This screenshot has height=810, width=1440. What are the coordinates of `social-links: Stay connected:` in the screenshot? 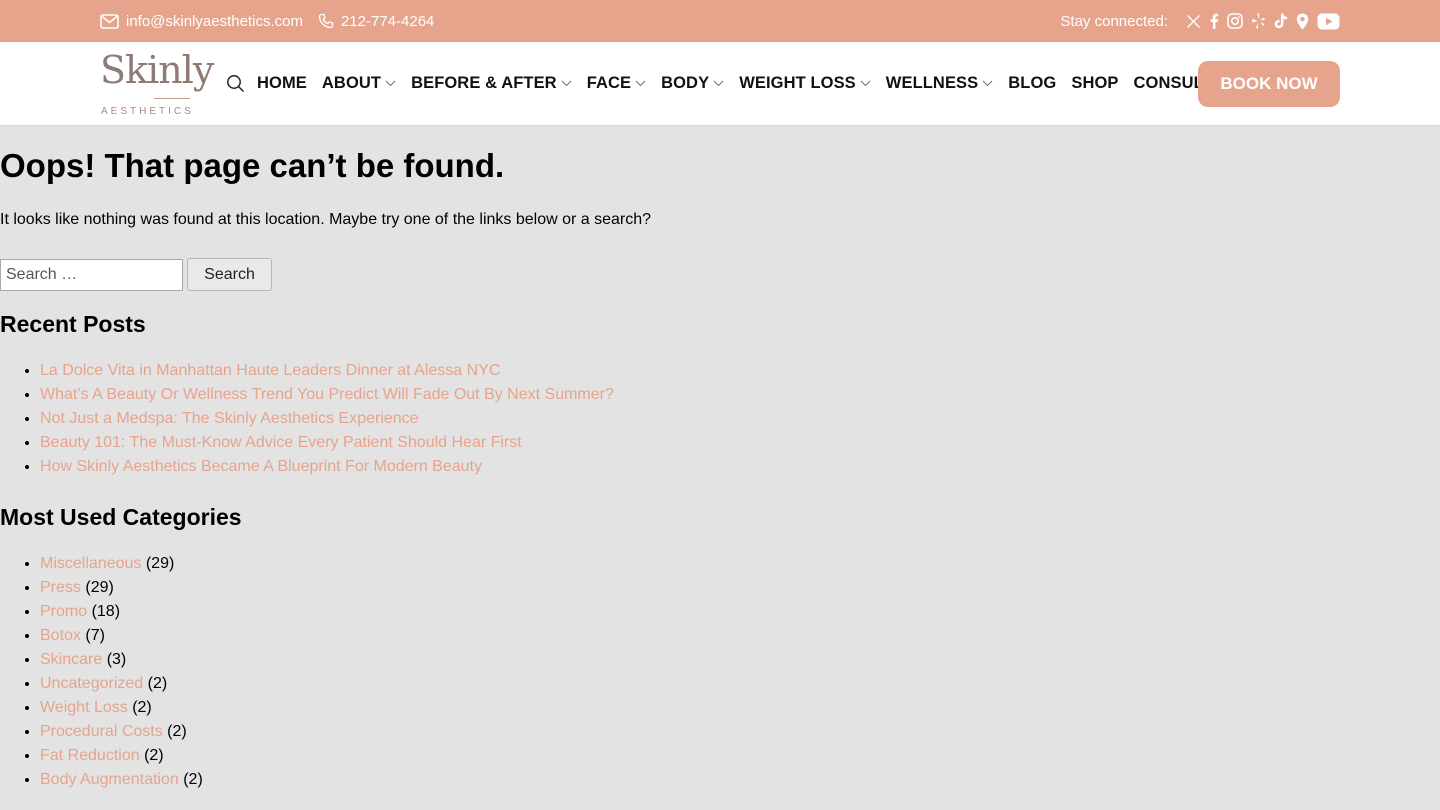 It's located at (1200, 21).